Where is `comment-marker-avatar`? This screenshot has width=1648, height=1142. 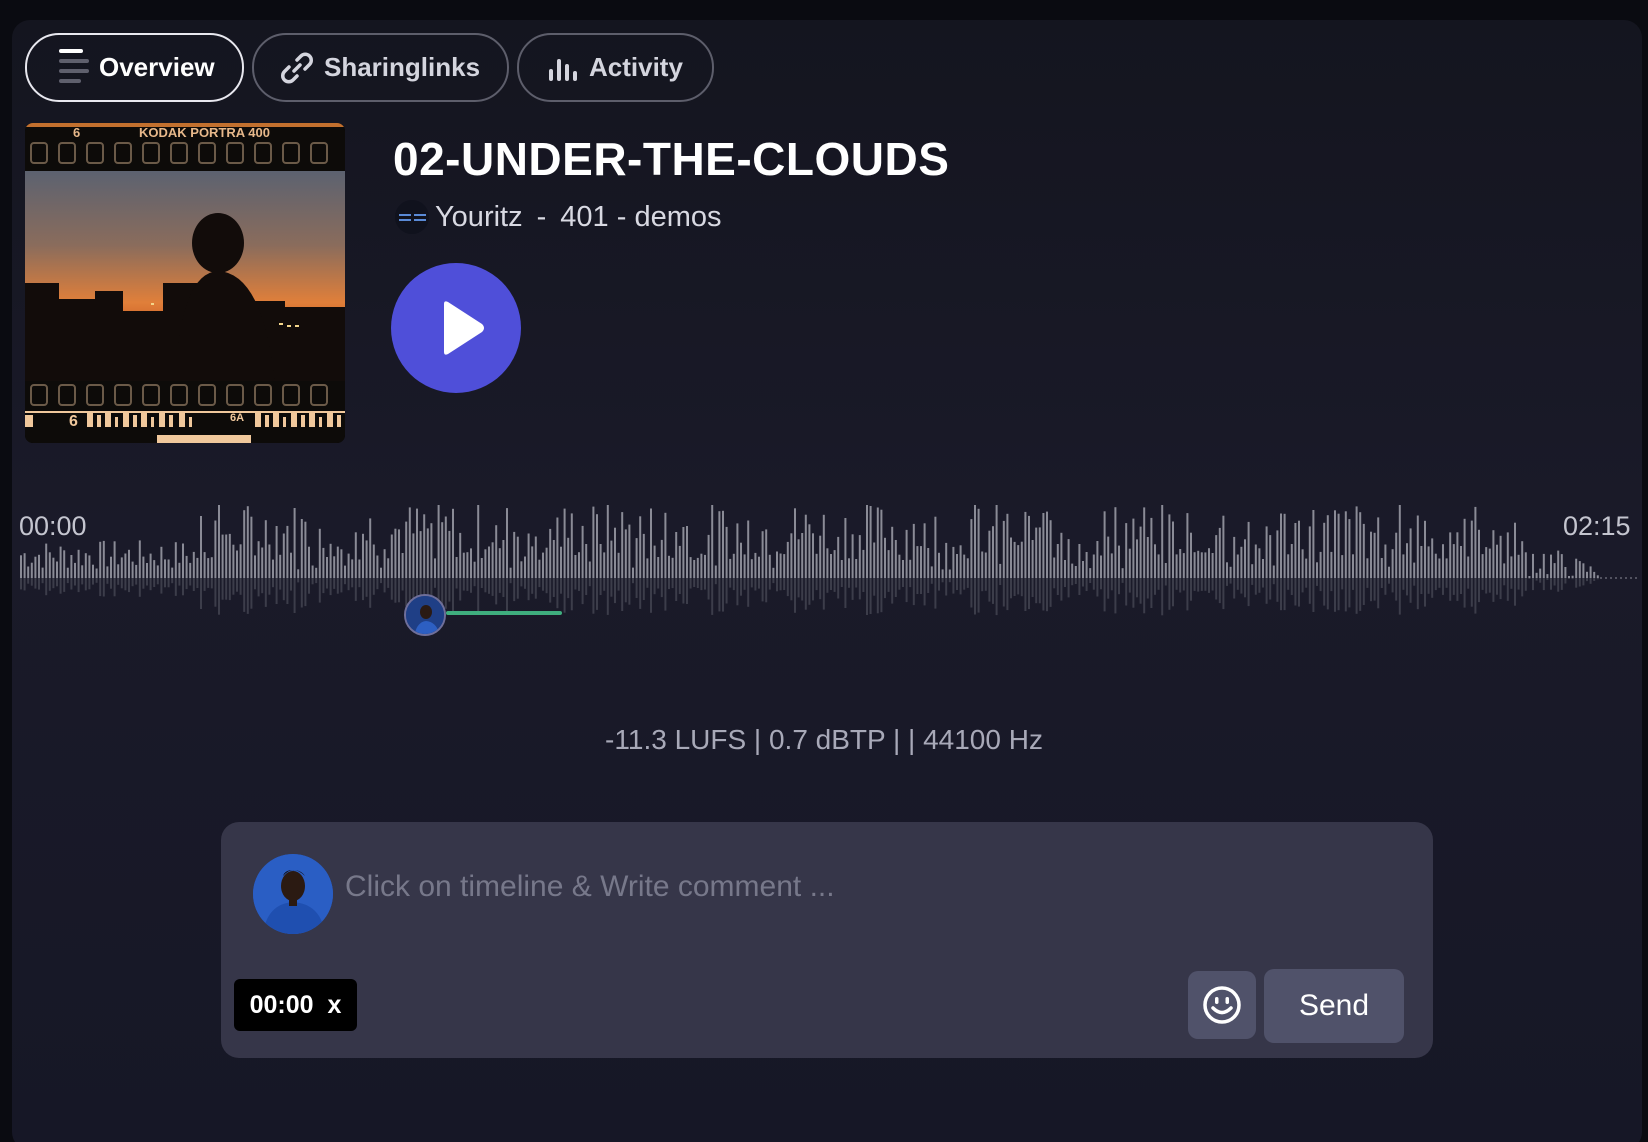 comment-marker-avatar is located at coordinates (425, 615).